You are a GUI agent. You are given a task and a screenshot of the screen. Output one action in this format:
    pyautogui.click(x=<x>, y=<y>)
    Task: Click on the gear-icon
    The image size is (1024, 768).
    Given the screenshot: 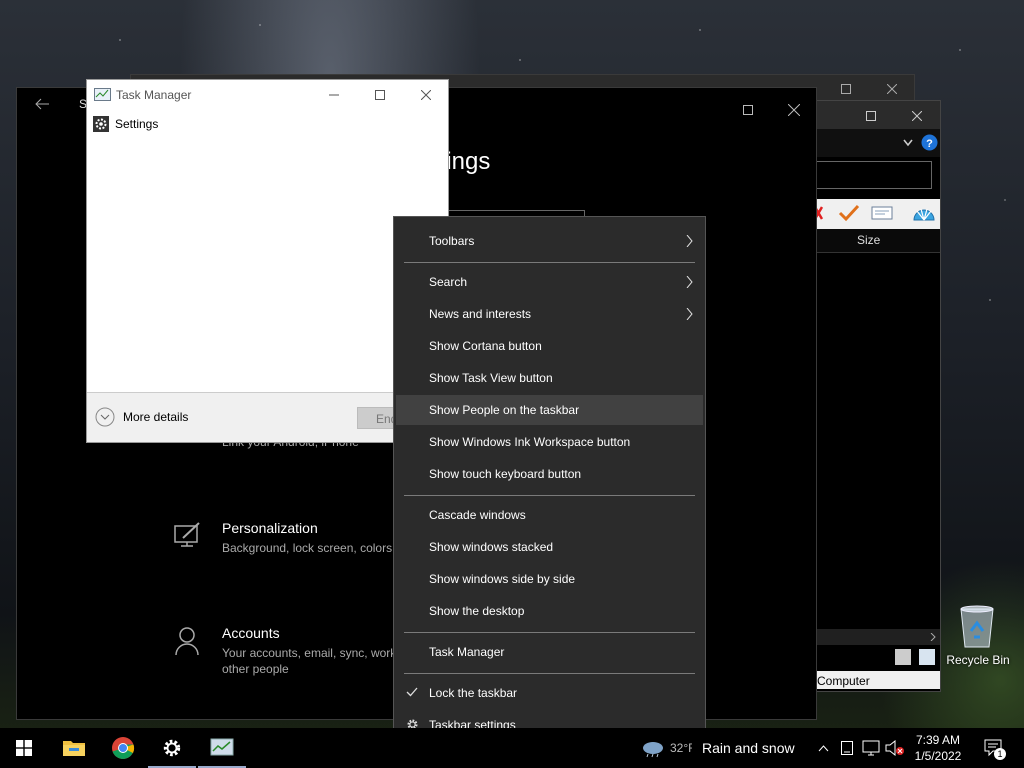 What is the action you would take?
    pyautogui.click(x=101, y=124)
    